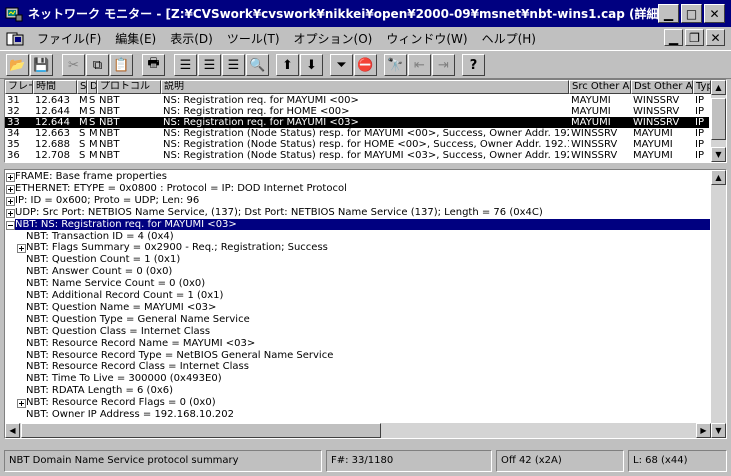 The image size is (731, 476). Describe the element at coordinates (41, 65) in the screenshot. I see `save-button: 💾` at that location.